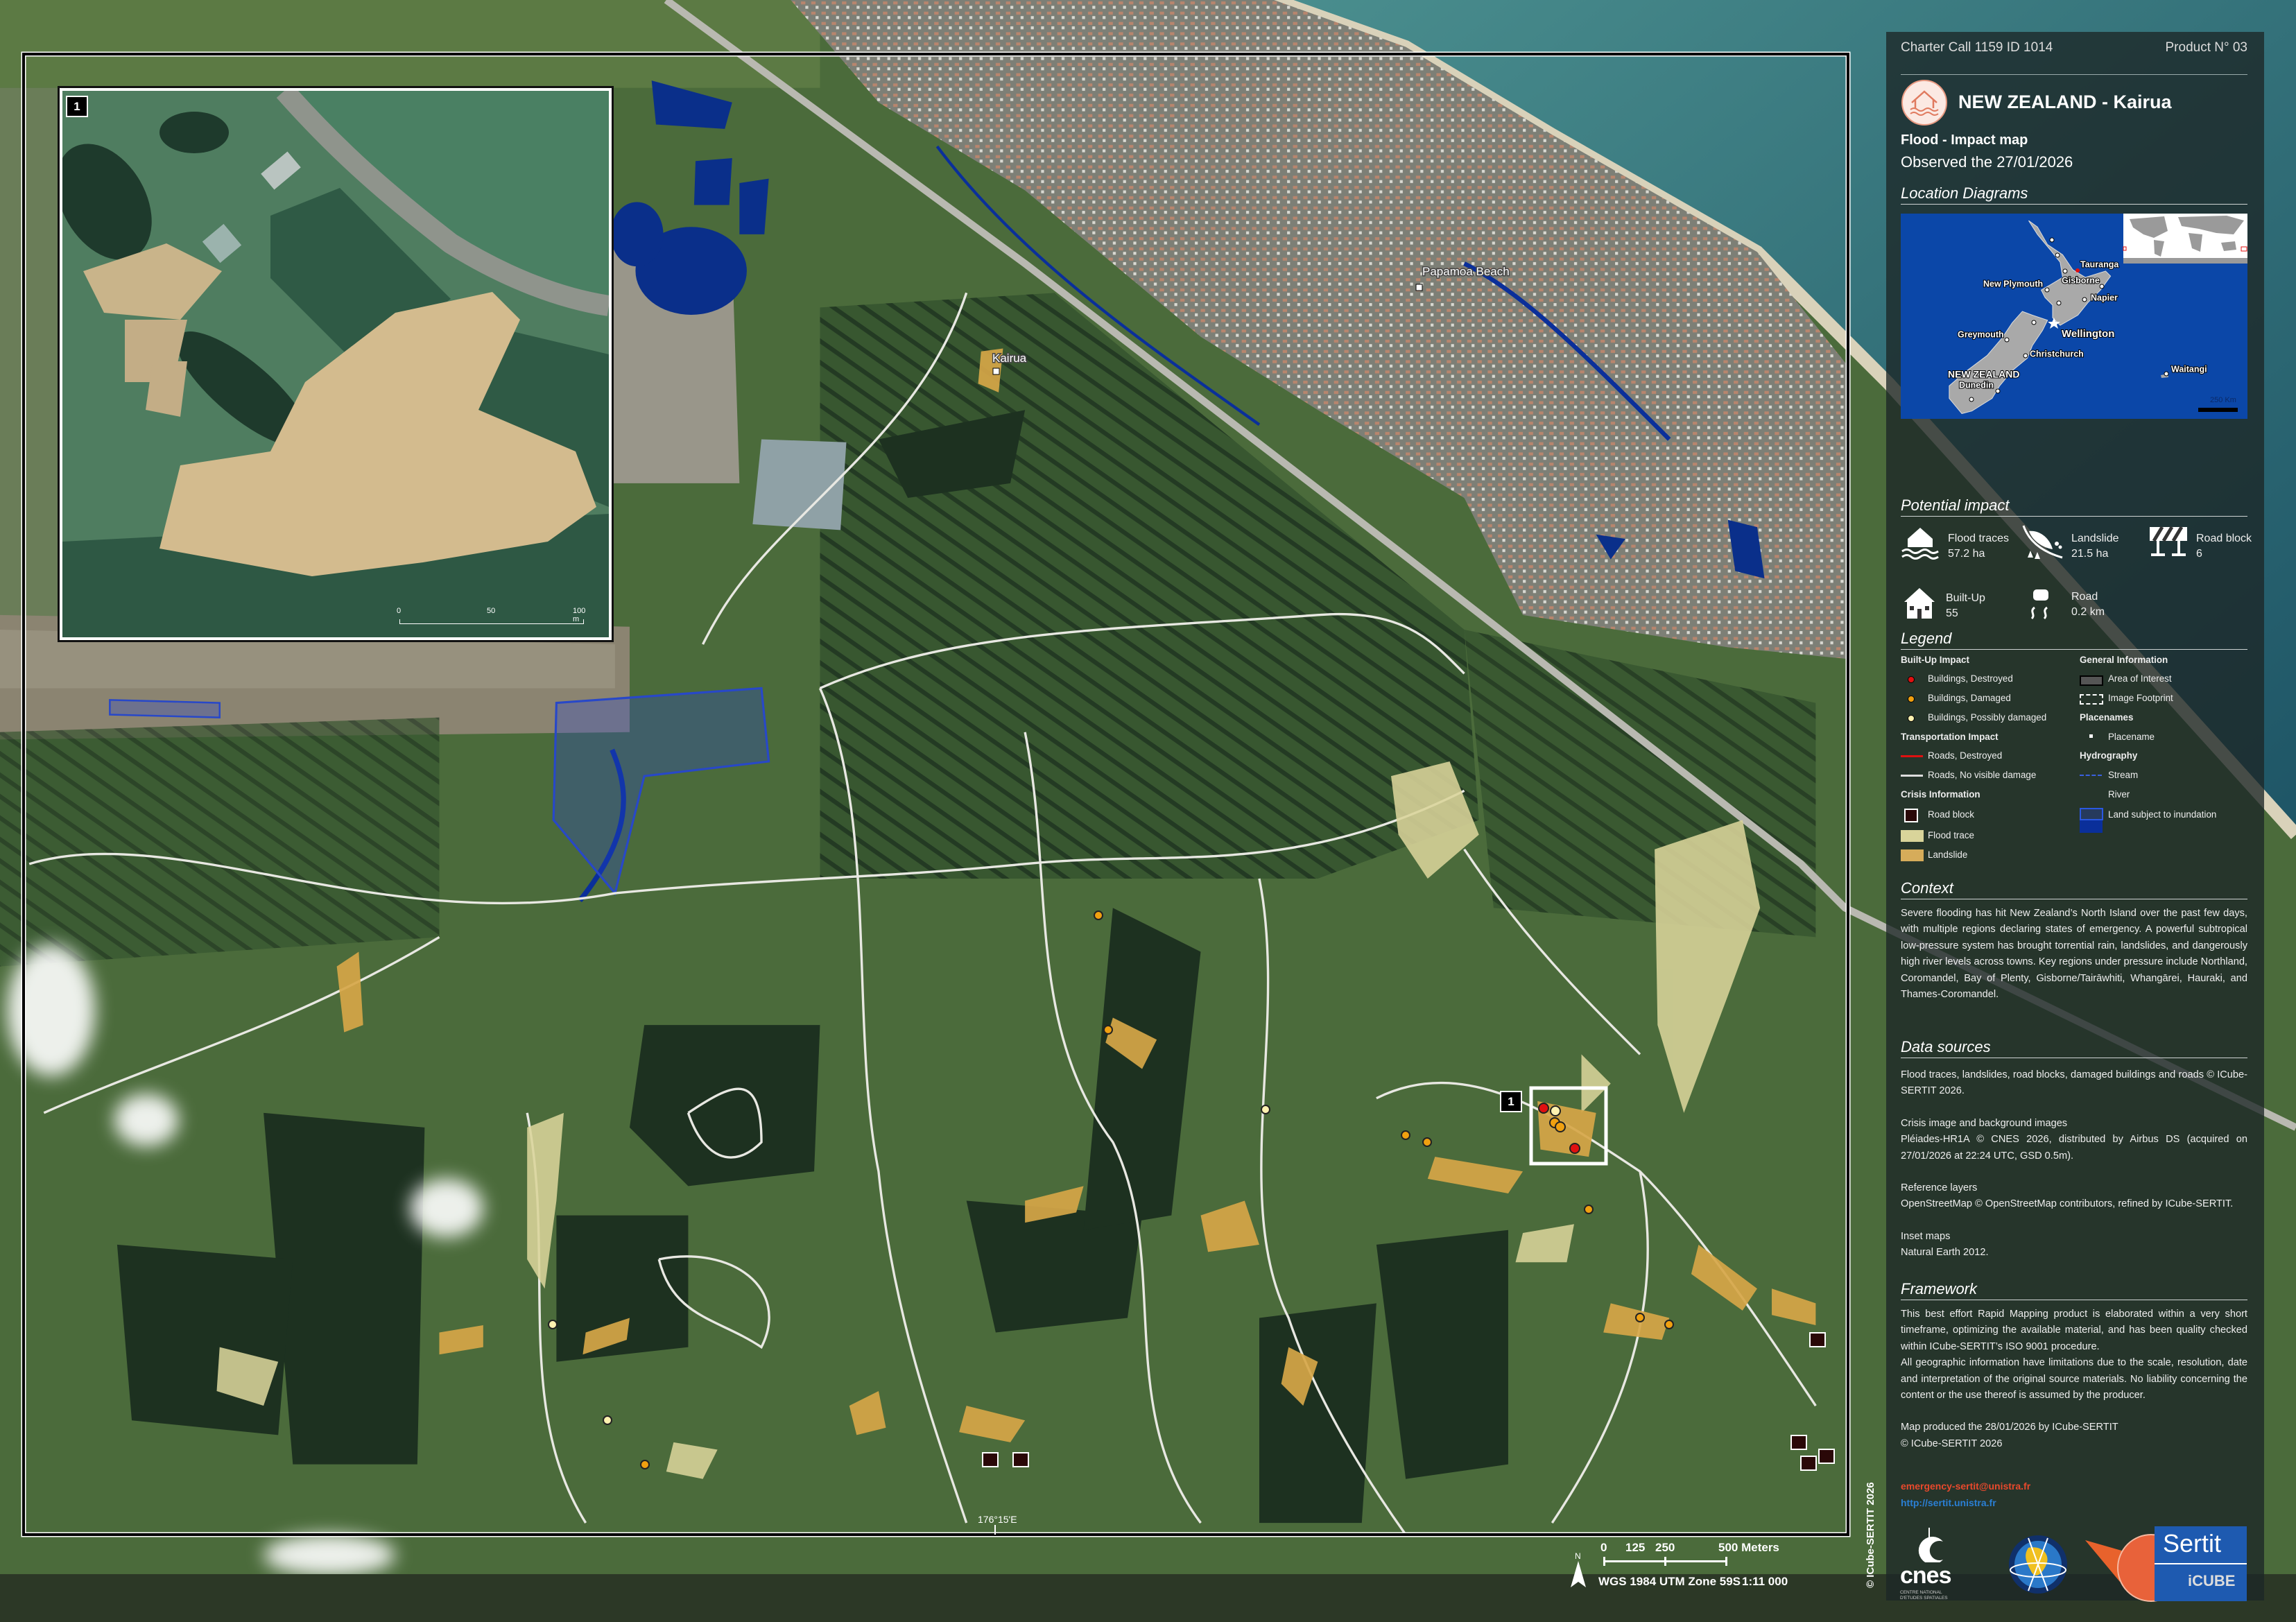 The height and width of the screenshot is (1622, 2296). I want to click on label-tauranga: Tauranga, so click(2099, 264).